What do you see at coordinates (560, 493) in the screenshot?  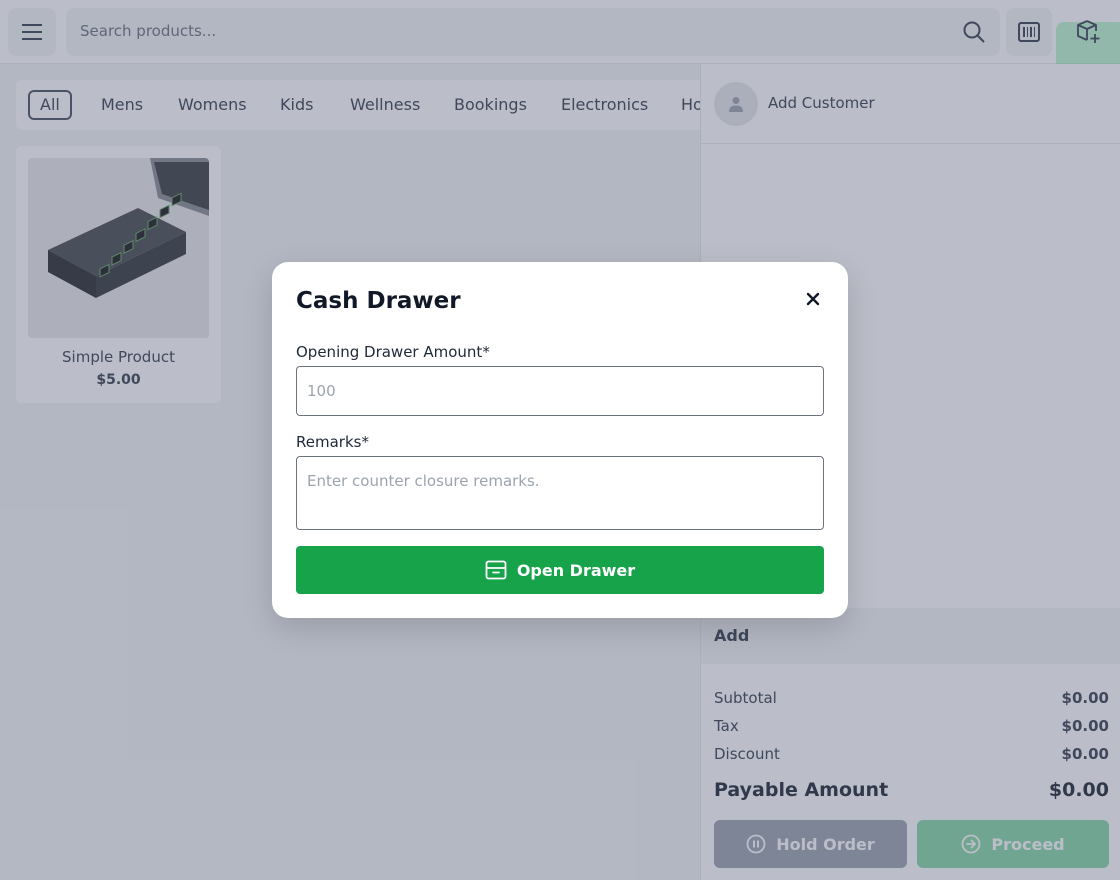 I see `remarks-textarea: Enter counter closure remarks.` at bounding box center [560, 493].